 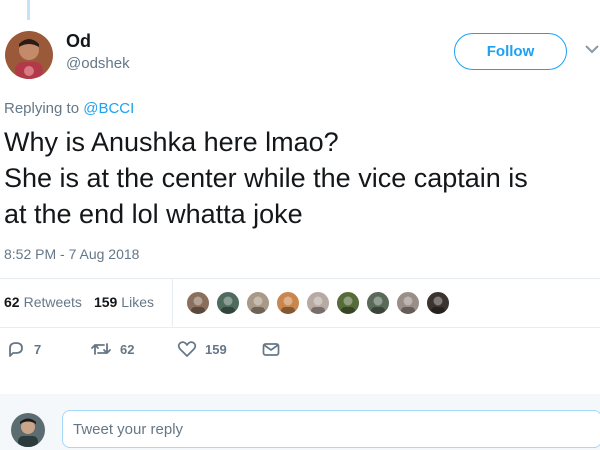 I want to click on author-handle: @odshek, so click(x=98, y=63).